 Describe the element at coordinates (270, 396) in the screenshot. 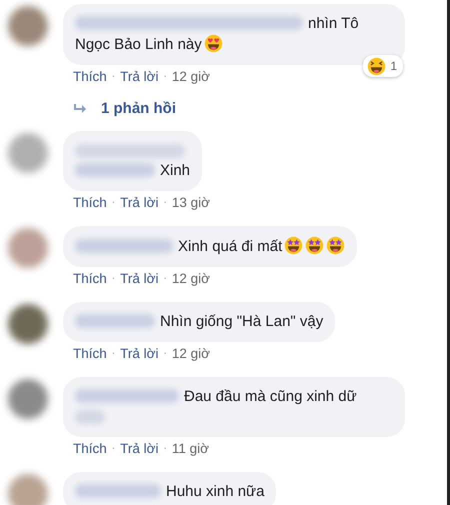

I see `comment-text: Đau đầu mà cũng xinh dữ` at that location.